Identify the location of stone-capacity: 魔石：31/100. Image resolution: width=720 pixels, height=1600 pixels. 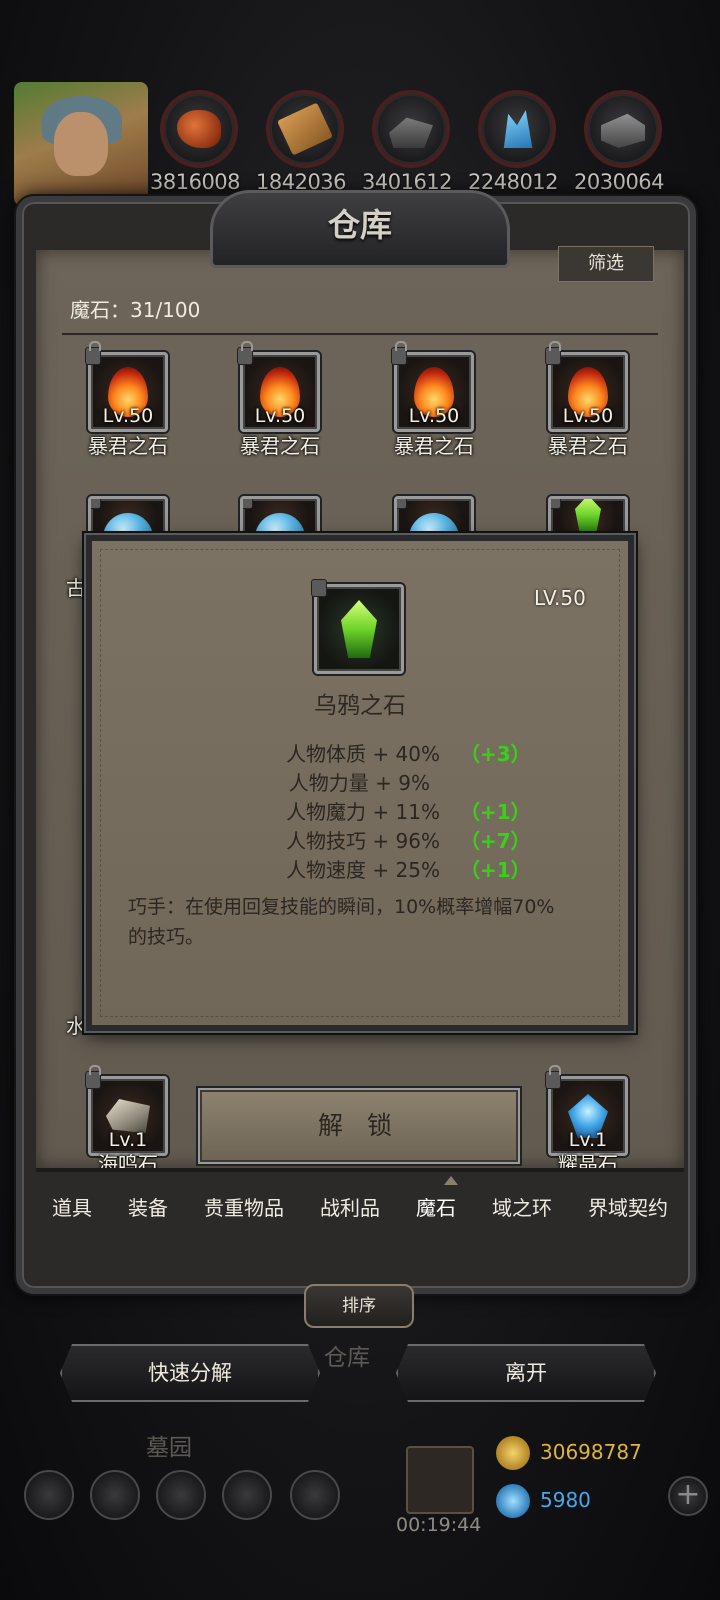
(135, 310).